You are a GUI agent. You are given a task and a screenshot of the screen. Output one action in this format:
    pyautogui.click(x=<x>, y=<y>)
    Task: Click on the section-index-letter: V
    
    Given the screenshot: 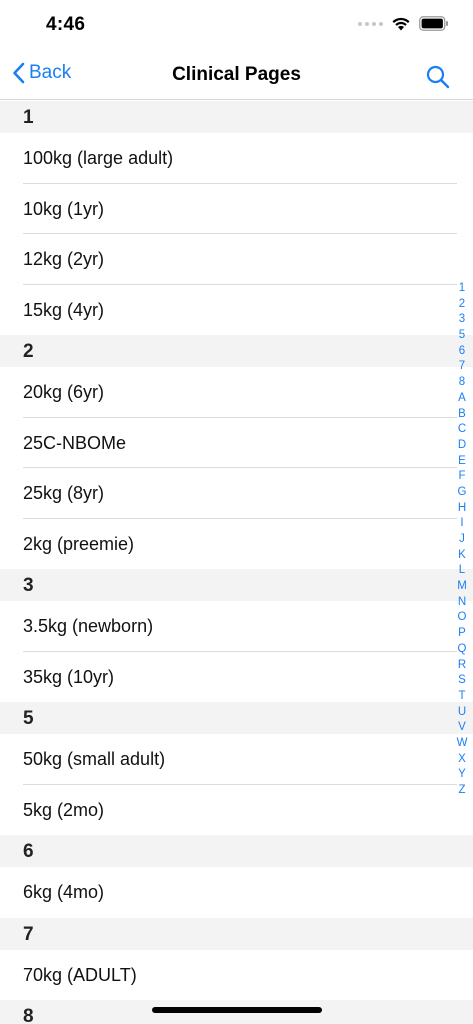 What is the action you would take?
    pyautogui.click(x=462, y=728)
    